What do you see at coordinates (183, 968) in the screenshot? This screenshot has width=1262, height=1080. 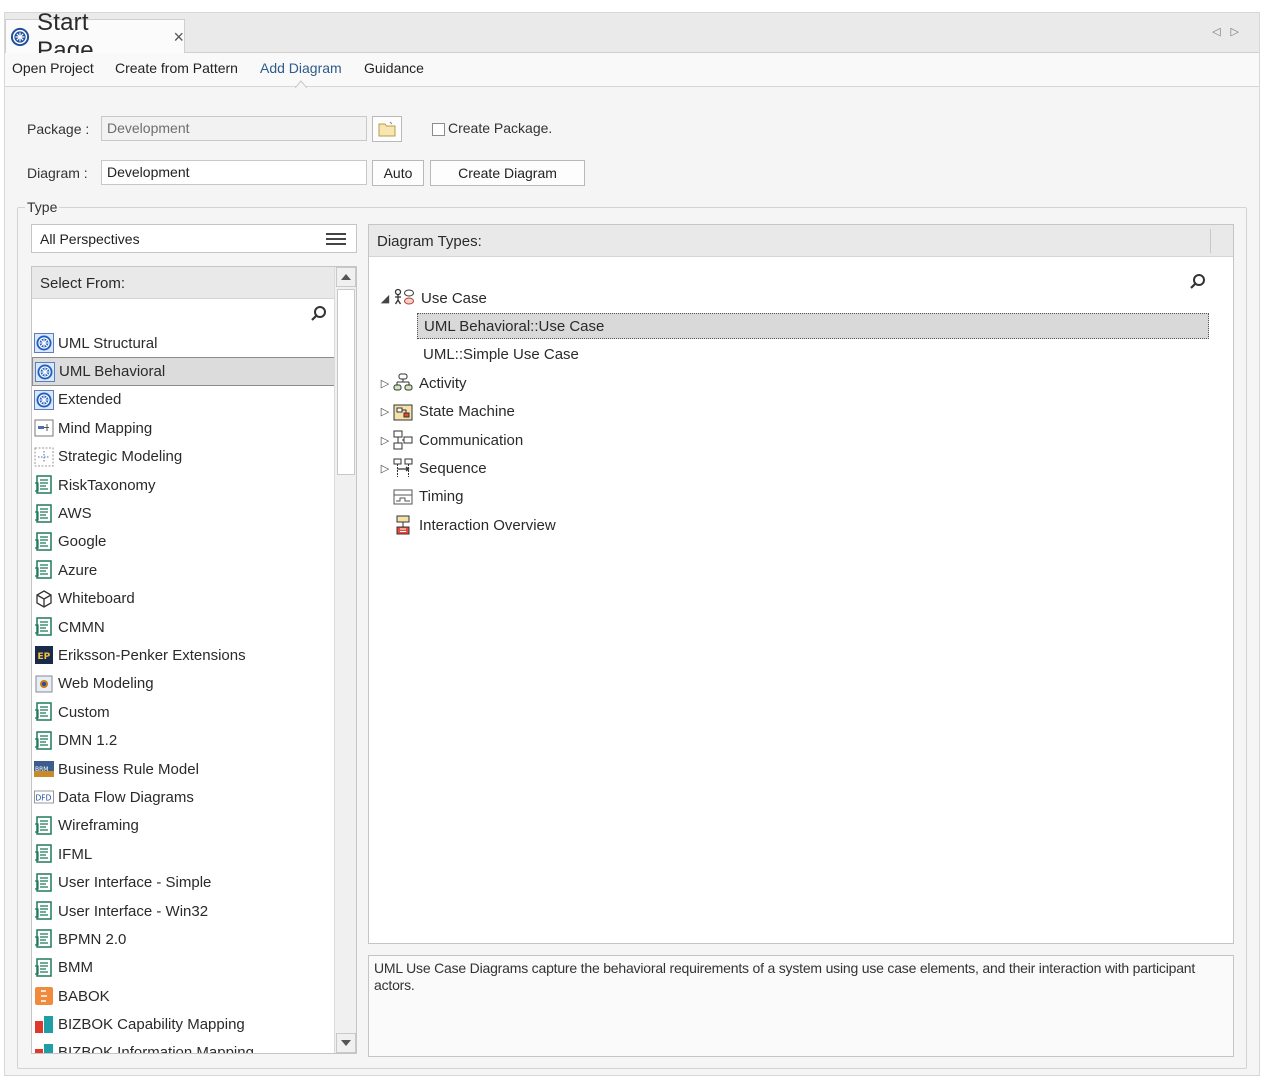 I see `perspective-item-bmm: BMM` at bounding box center [183, 968].